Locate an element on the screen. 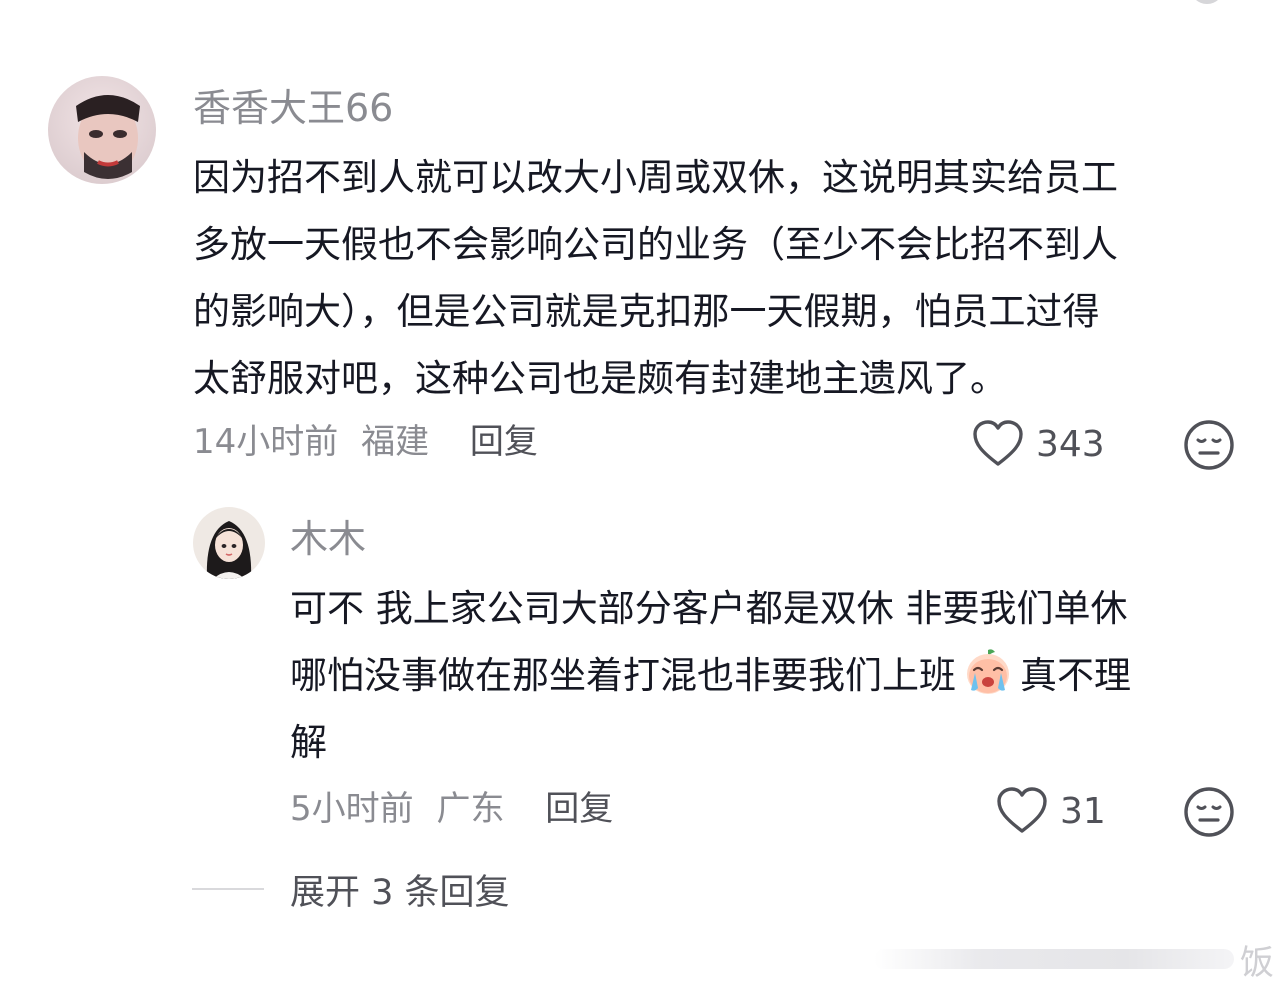  like-button: 343 is located at coordinates (1038, 444).